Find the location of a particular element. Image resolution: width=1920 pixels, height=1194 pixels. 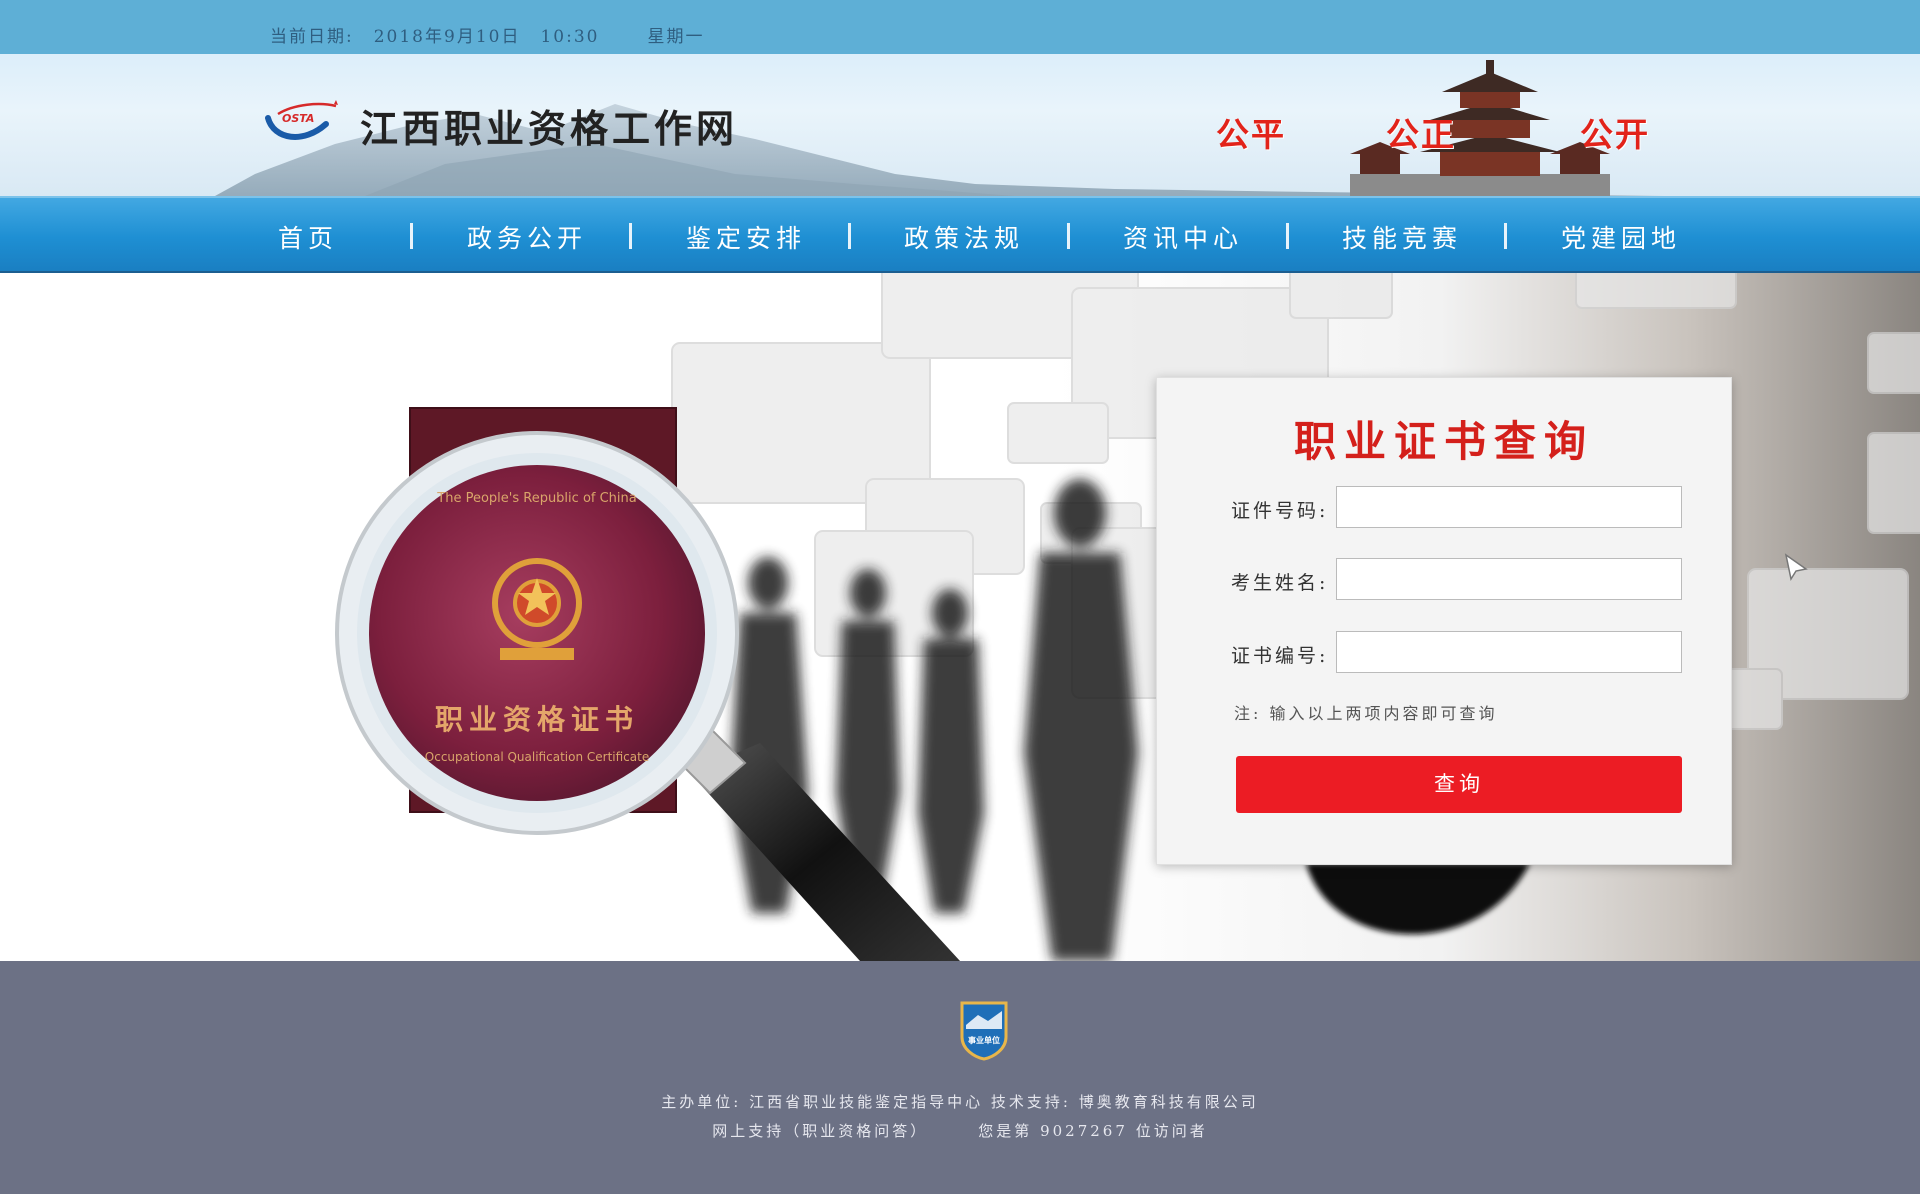

time-value: 10:30 is located at coordinates (570, 37).